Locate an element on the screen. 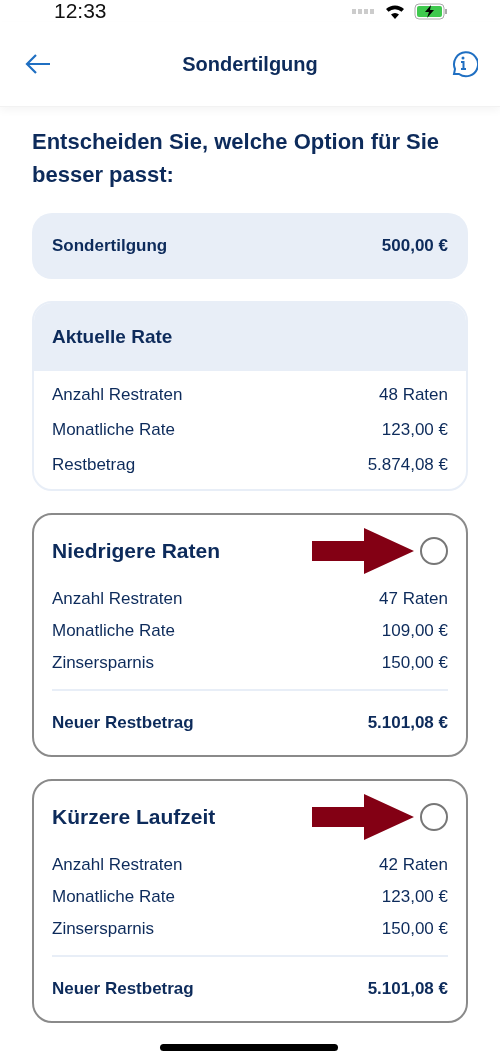 This screenshot has height=1055, width=500. battery-icon is located at coordinates (431, 11).